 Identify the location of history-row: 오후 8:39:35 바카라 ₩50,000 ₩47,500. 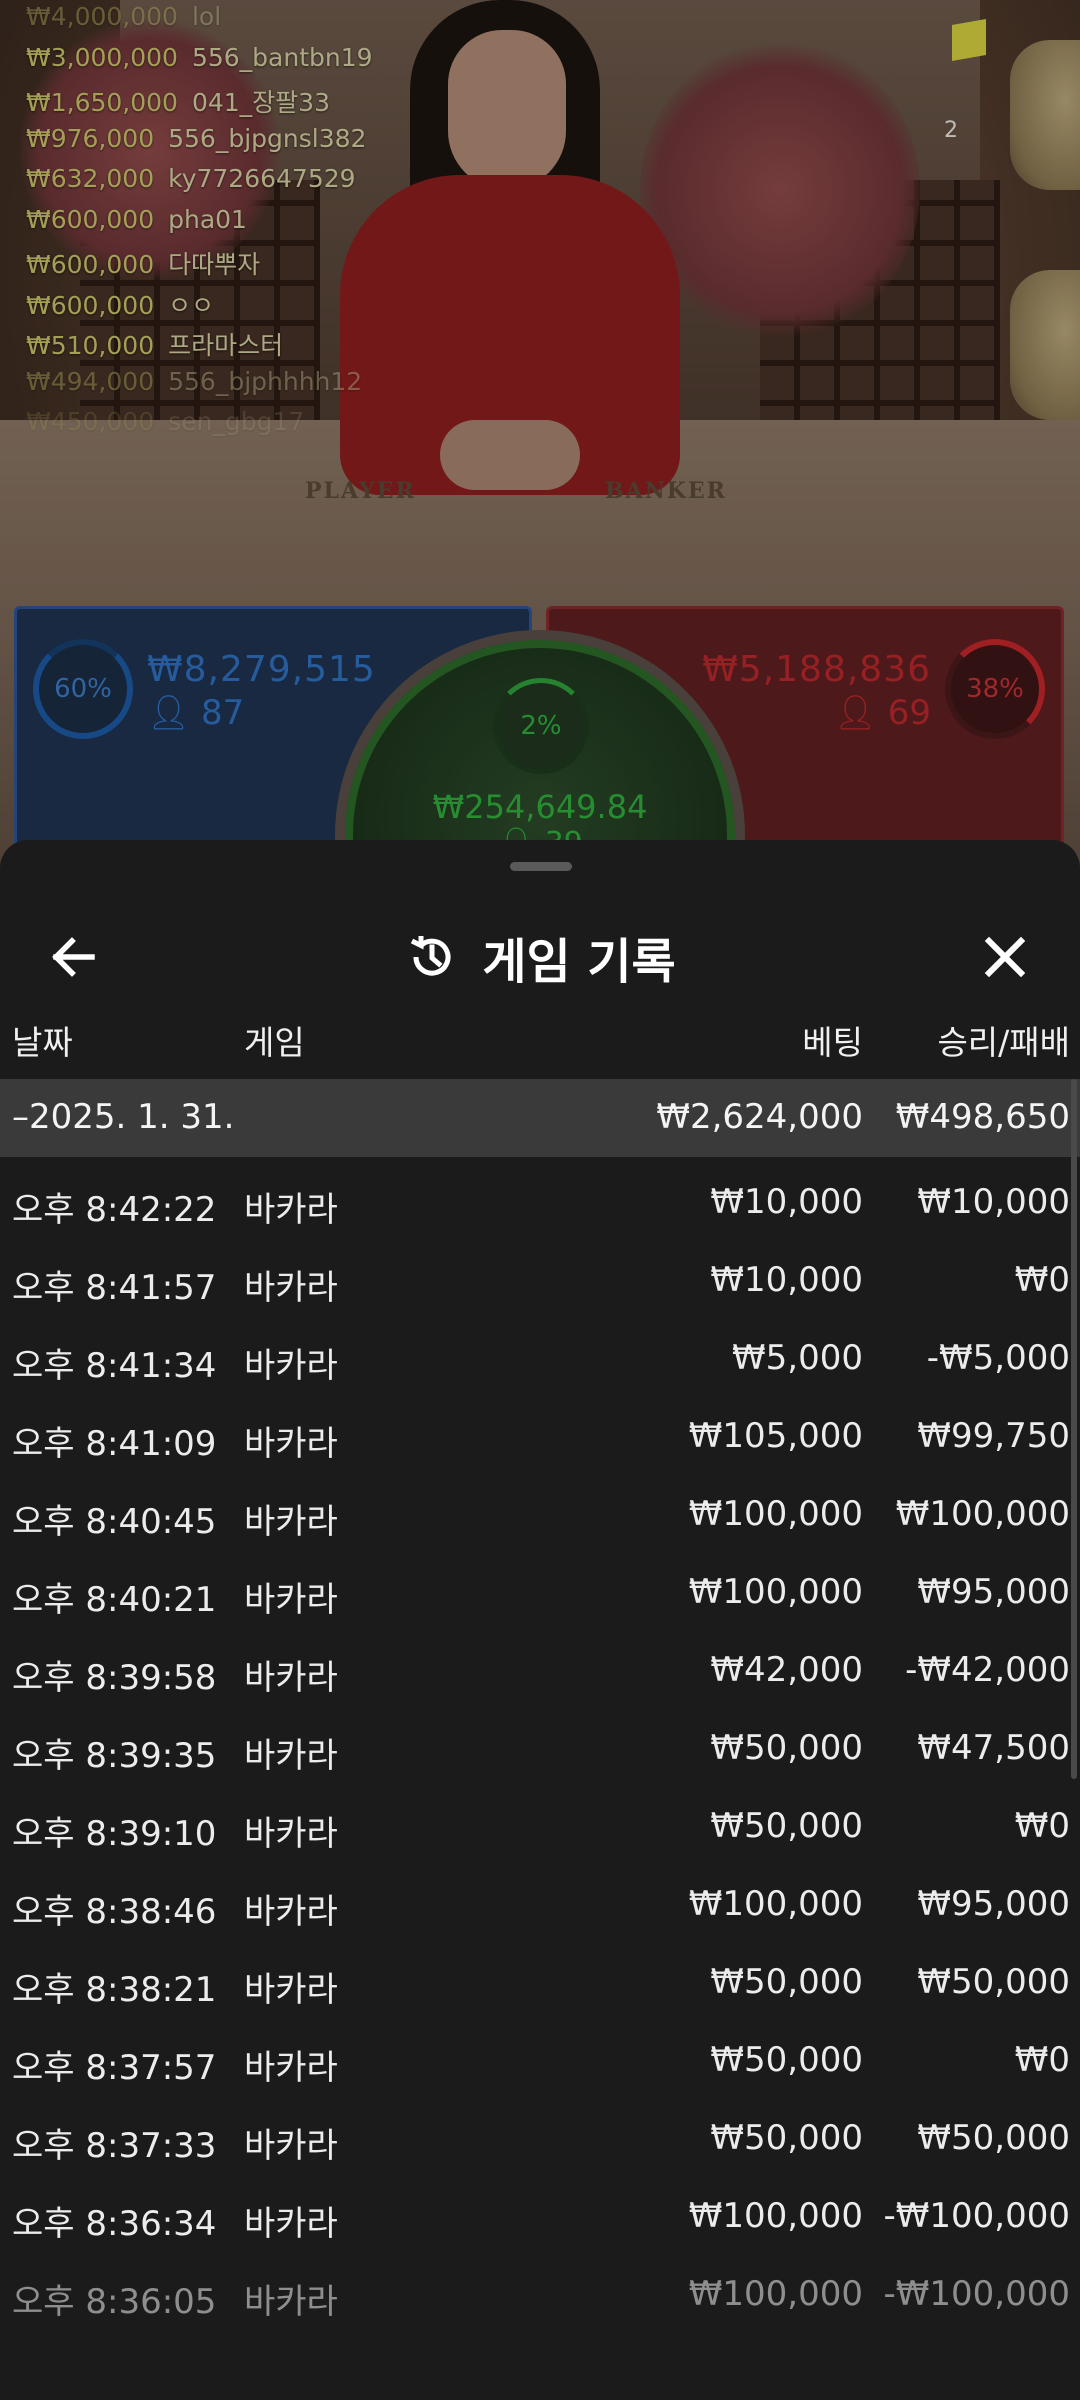
(540, 1749).